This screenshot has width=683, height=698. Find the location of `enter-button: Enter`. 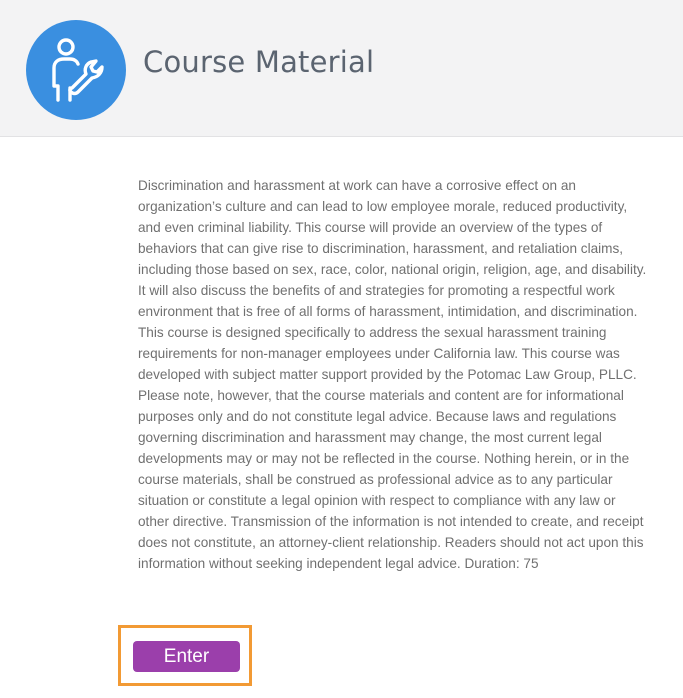

enter-button: Enter is located at coordinates (186, 656).